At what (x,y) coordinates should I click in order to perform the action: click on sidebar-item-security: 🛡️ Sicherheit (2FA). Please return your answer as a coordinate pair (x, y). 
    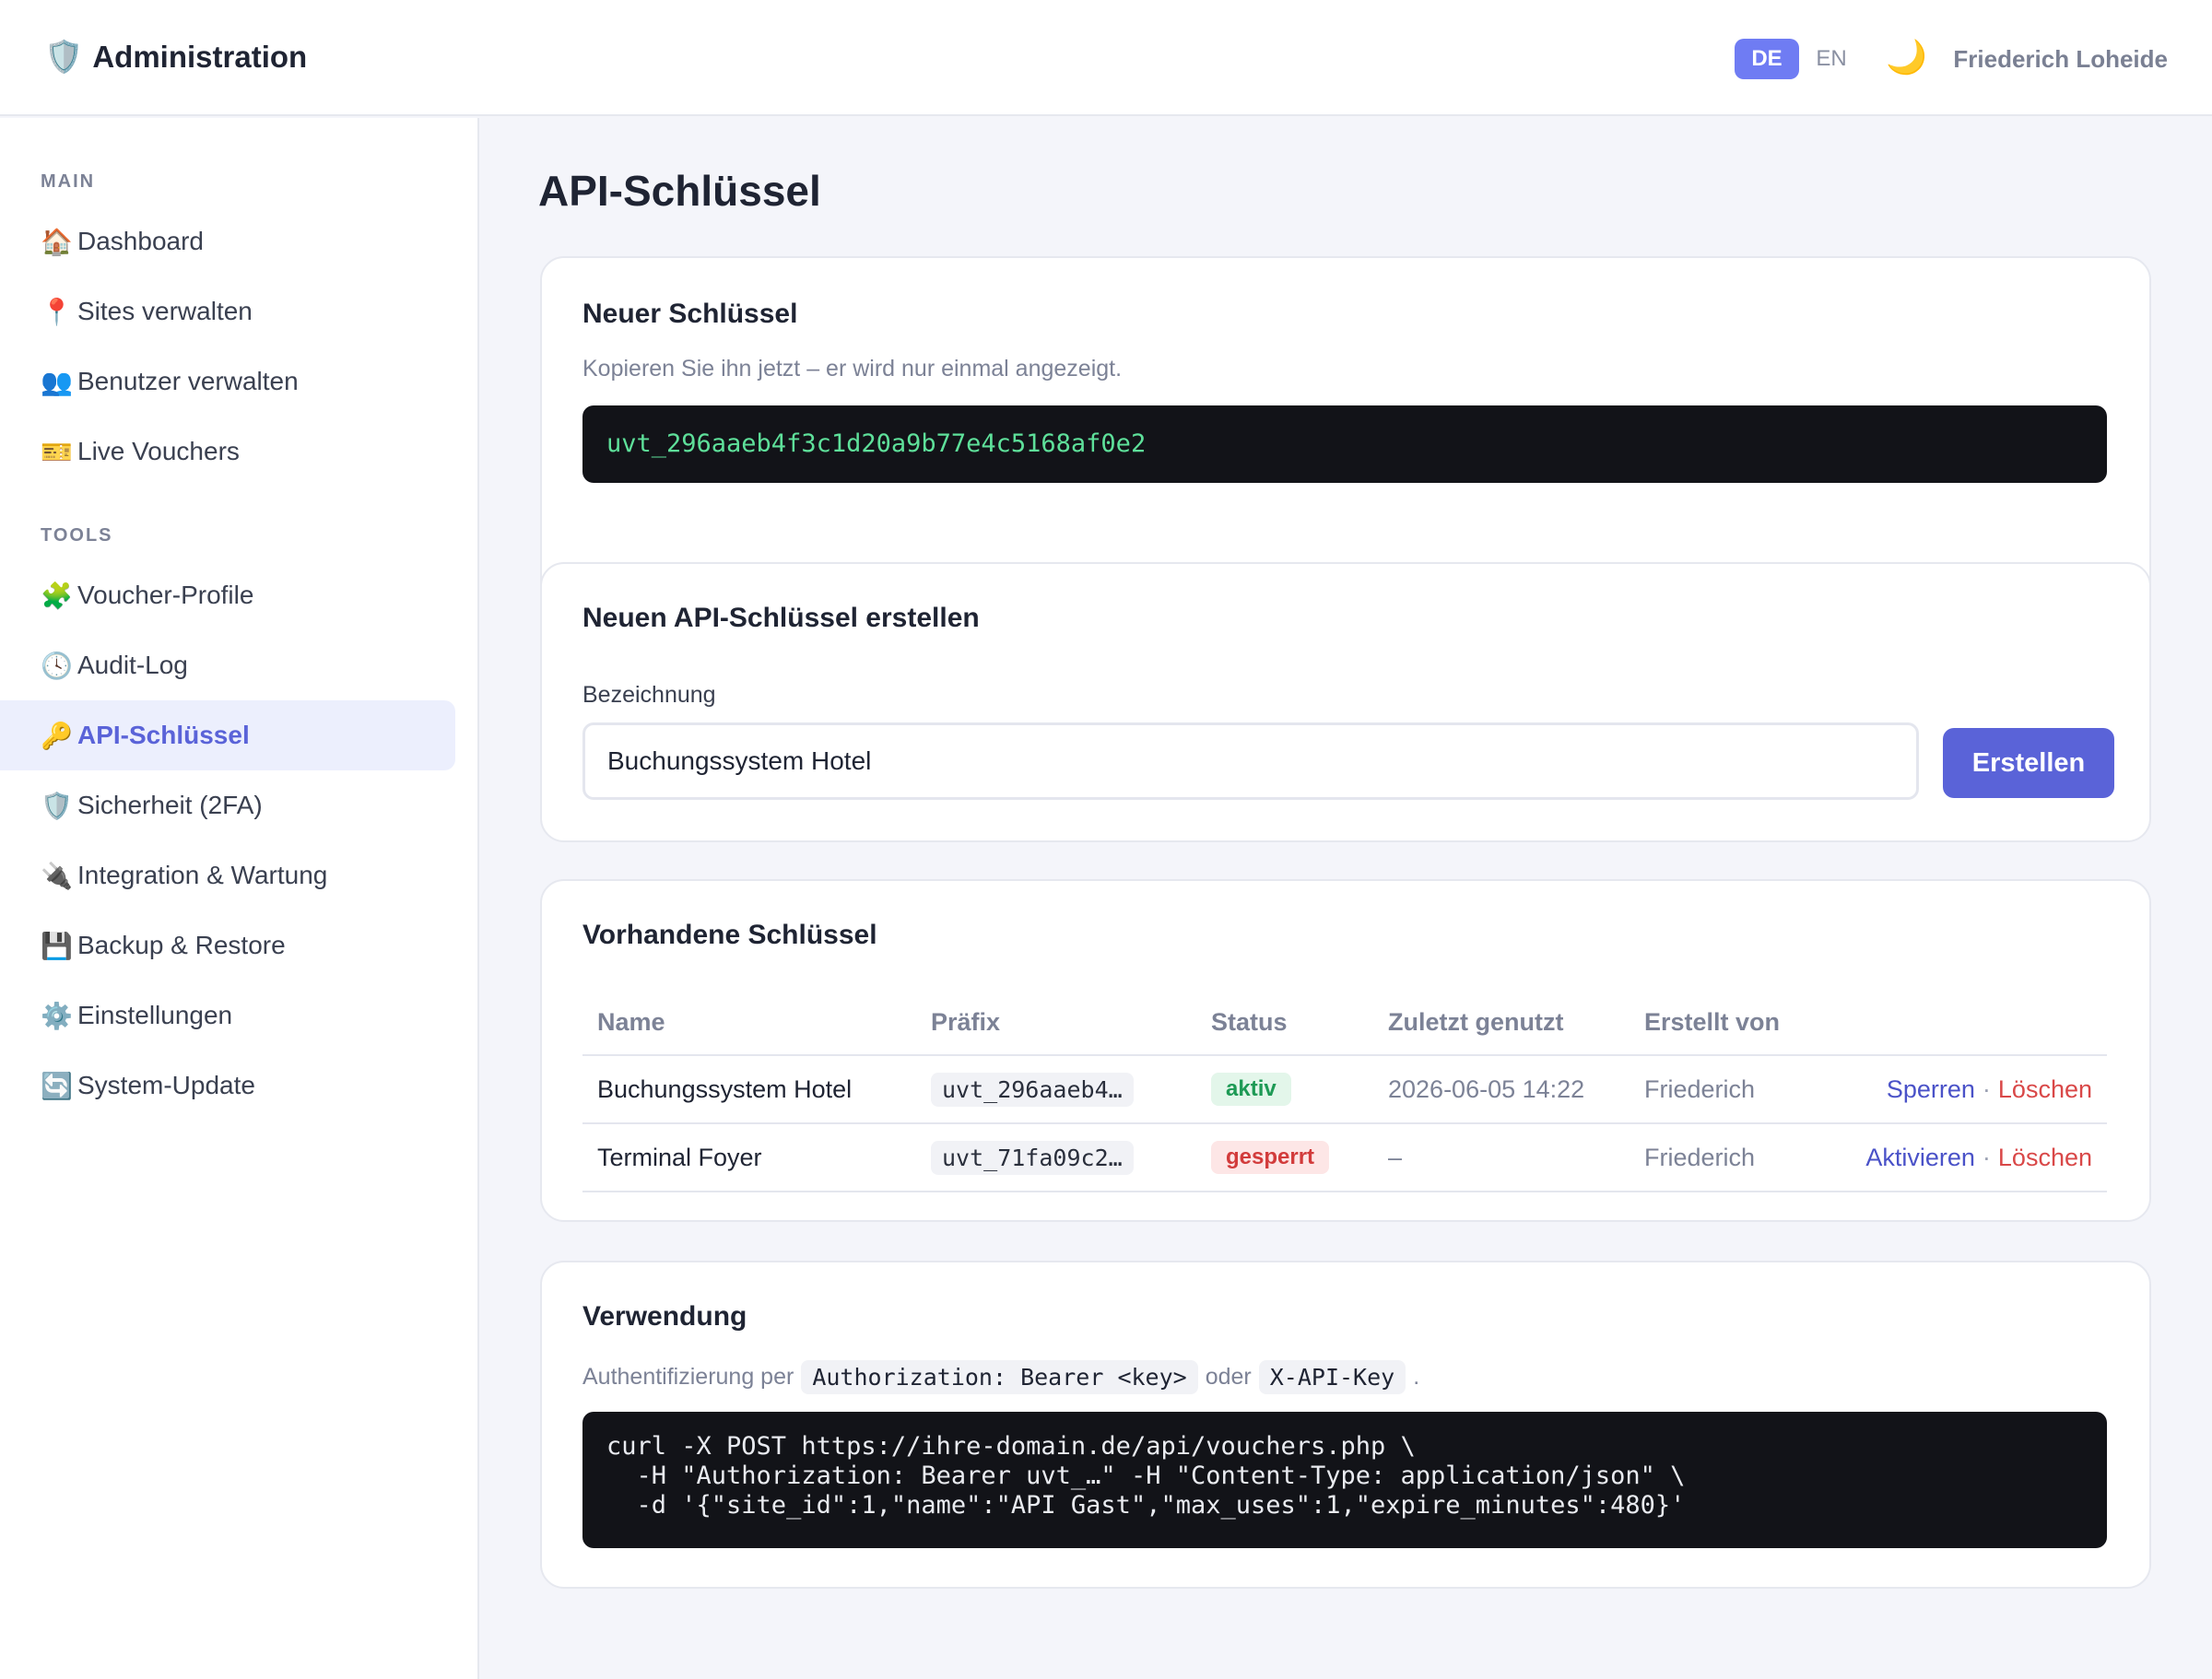
    Looking at the image, I should click on (227, 805).